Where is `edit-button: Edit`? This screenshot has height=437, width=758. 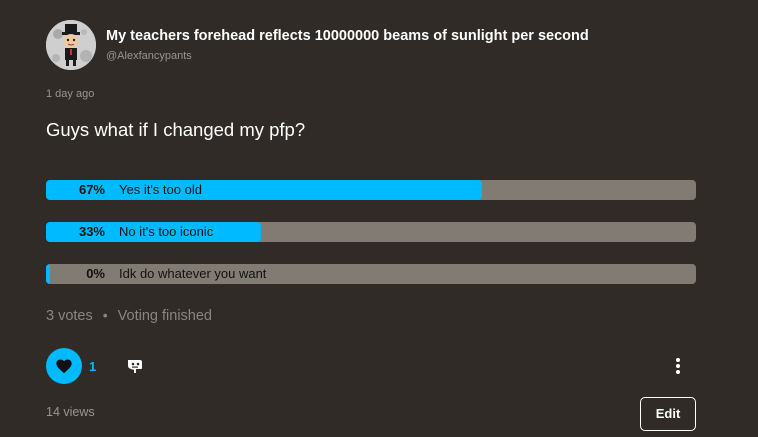 edit-button: Edit is located at coordinates (668, 414).